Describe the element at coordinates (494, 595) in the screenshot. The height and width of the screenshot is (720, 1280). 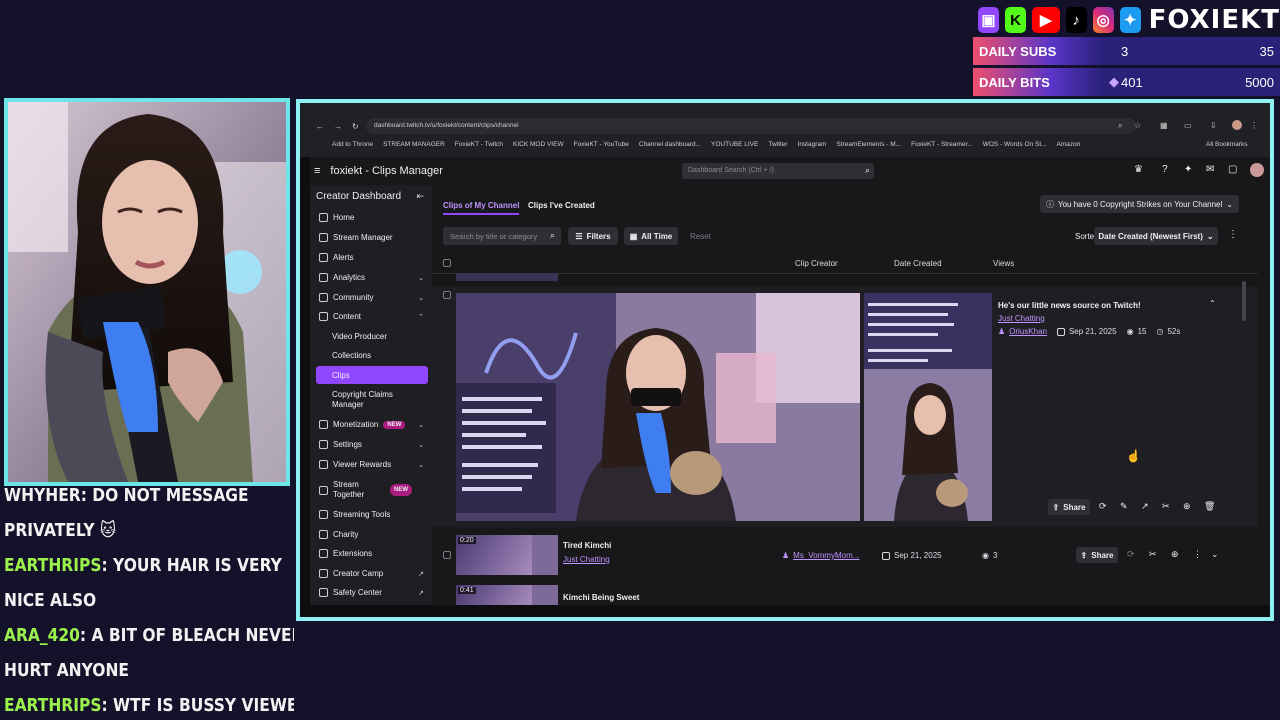
I see `clip-thumbnail: 0:41` at that location.